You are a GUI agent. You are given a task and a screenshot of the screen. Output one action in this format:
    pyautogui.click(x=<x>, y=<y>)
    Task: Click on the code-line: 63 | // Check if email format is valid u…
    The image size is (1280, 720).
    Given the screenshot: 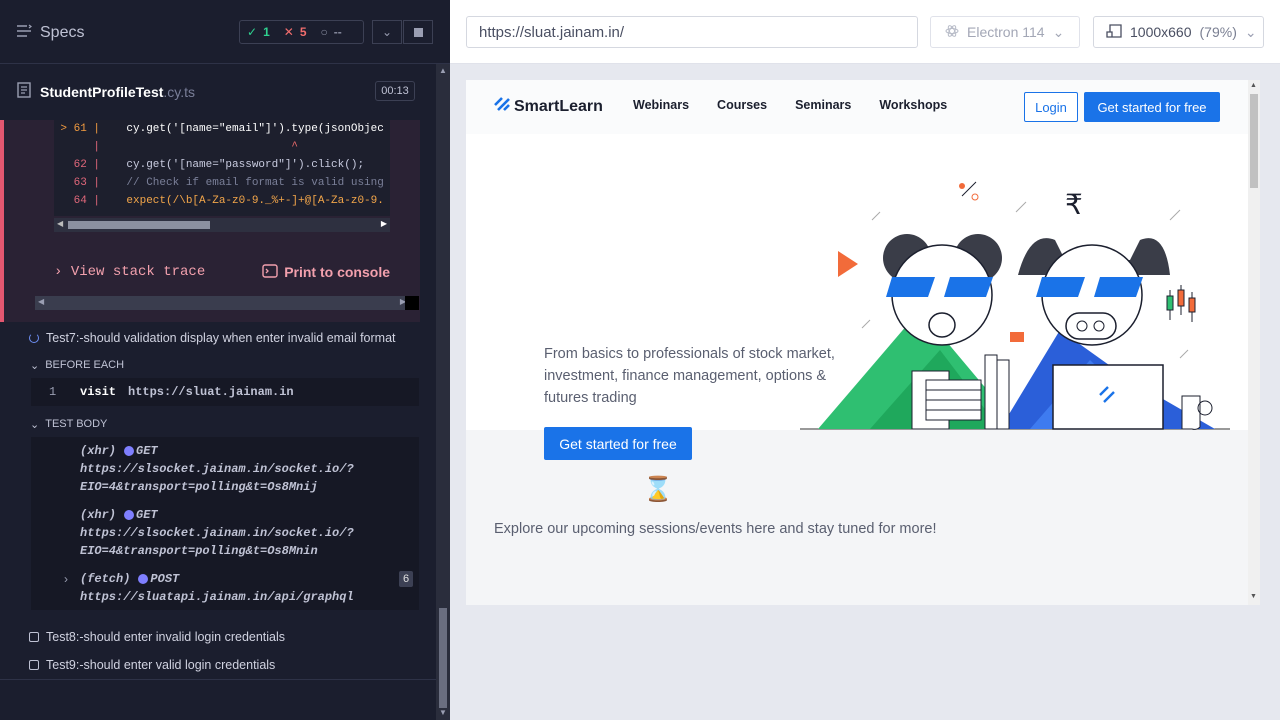 What is the action you would take?
    pyautogui.click(x=228, y=183)
    